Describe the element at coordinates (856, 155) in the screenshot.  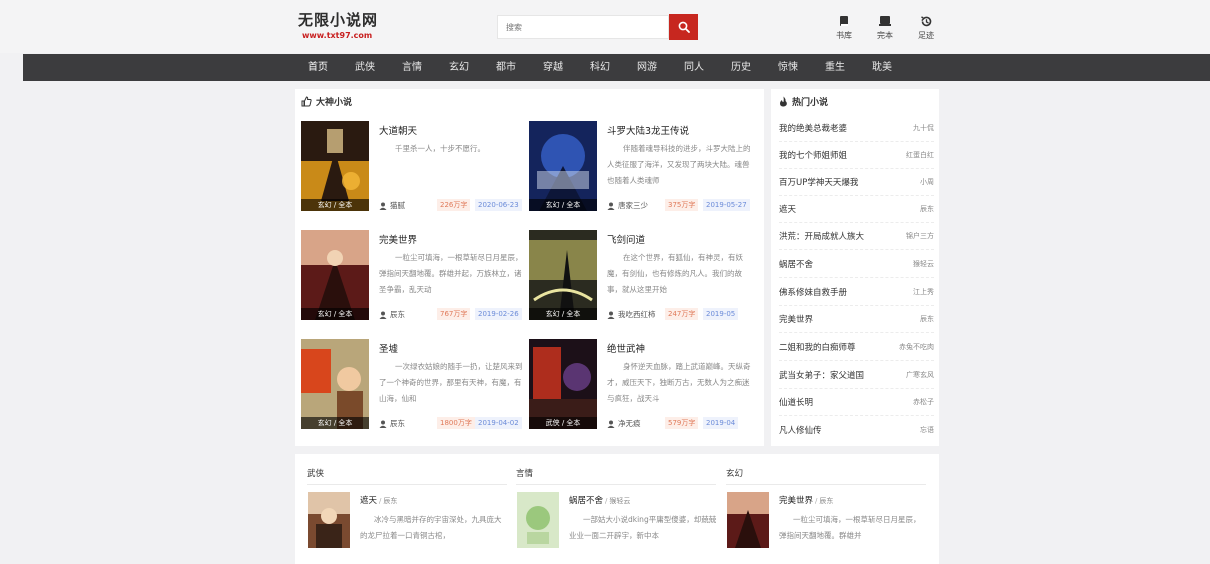
I see `hot-list-item: 我的七个师姐师姐 红蛋白红` at that location.